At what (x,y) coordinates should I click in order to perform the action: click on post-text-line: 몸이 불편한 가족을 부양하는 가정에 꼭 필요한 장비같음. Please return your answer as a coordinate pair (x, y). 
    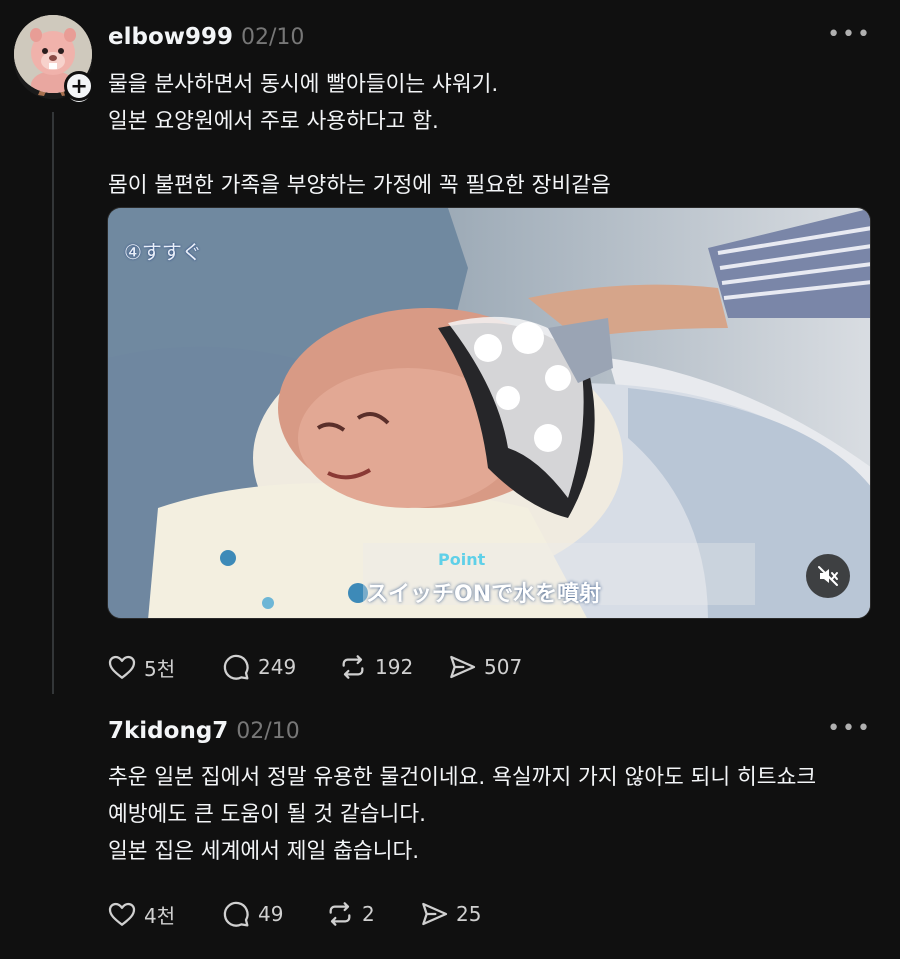
    Looking at the image, I should click on (359, 185).